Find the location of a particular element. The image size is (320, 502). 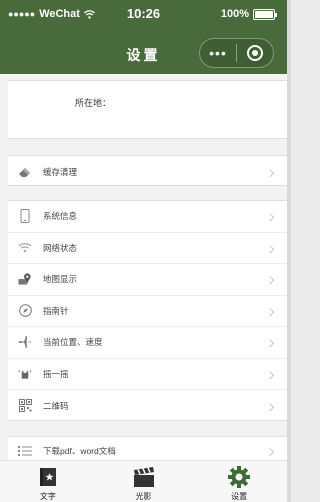

phone-icon is located at coordinates (25, 216).